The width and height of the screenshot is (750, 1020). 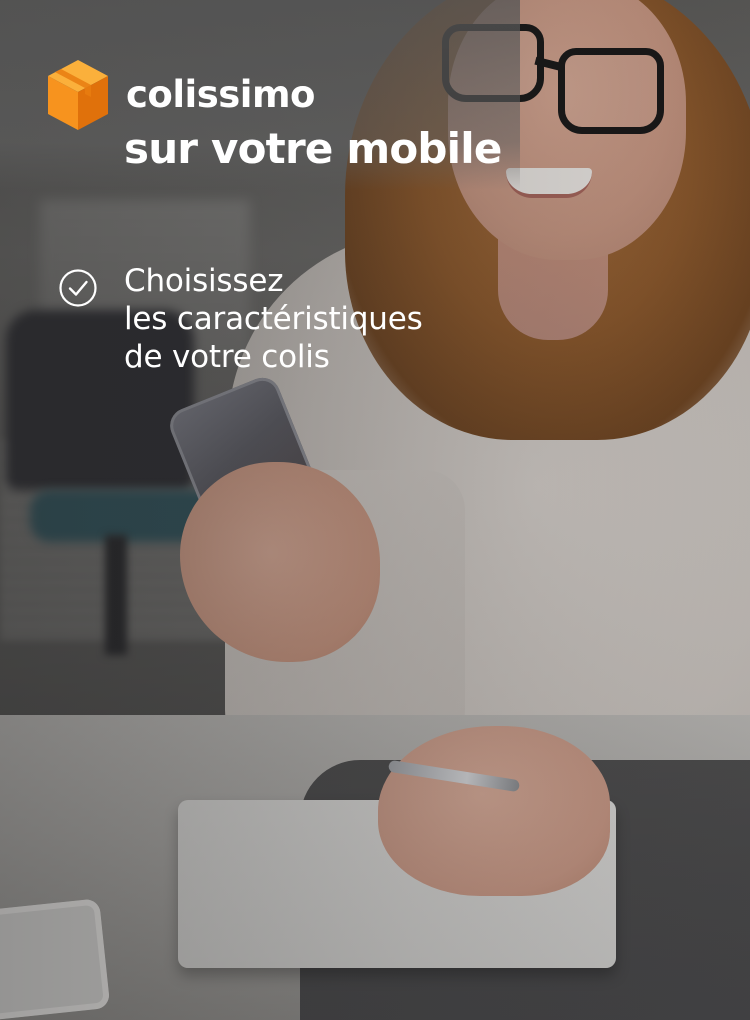 What do you see at coordinates (204, 281) in the screenshot?
I see `feature-line: Choisissez` at bounding box center [204, 281].